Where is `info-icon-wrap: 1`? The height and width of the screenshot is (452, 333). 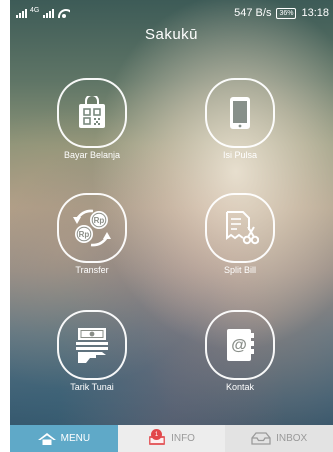
info-icon-wrap: 1 is located at coordinates (157, 437).